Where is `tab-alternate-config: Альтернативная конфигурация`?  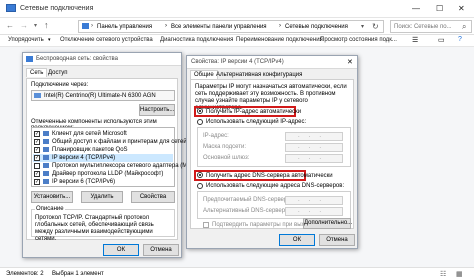
tab-alternate-config: Альтернативная конфигурация is located at coordinates (259, 75).